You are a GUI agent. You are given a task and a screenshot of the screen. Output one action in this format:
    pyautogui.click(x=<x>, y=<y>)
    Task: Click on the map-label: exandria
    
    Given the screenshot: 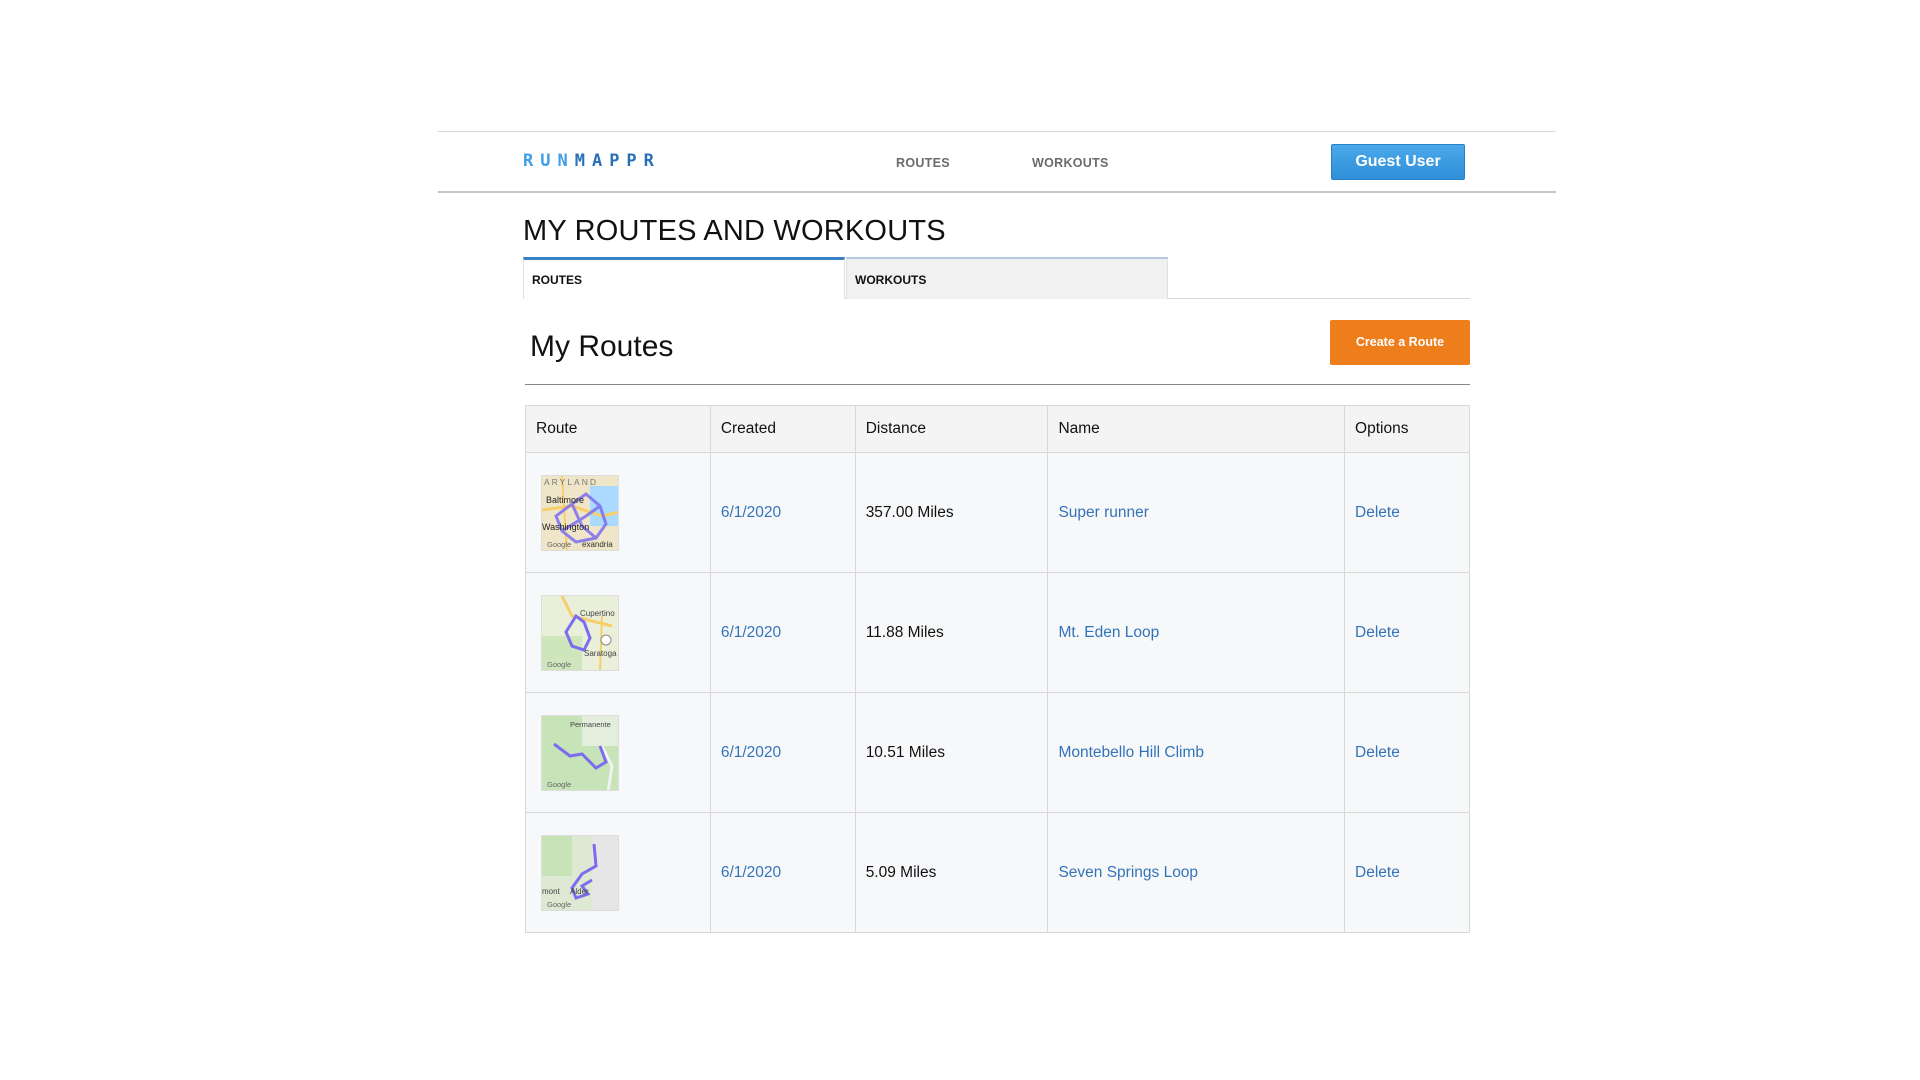 What is the action you would take?
    pyautogui.click(x=597, y=544)
    